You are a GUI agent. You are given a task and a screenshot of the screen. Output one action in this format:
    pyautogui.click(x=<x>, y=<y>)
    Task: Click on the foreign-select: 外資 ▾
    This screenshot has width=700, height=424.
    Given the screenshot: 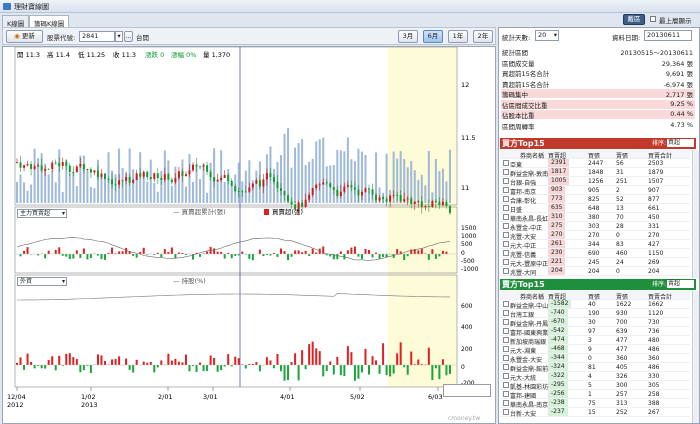 What is the action you would take?
    pyautogui.click(x=42, y=281)
    